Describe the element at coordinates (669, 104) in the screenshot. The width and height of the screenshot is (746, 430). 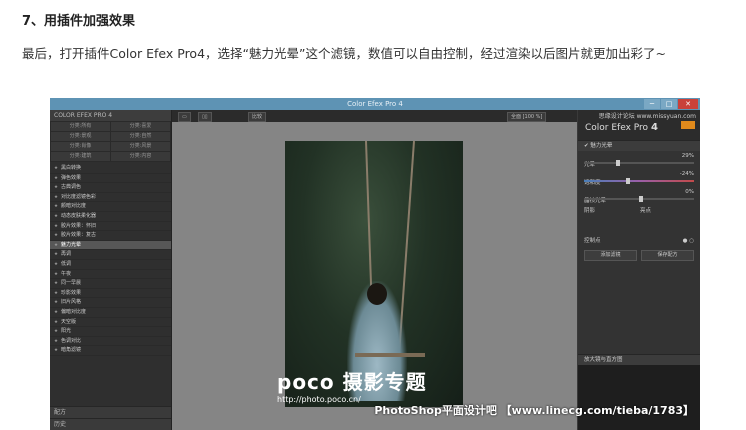
I see `maximize-button: □` at that location.